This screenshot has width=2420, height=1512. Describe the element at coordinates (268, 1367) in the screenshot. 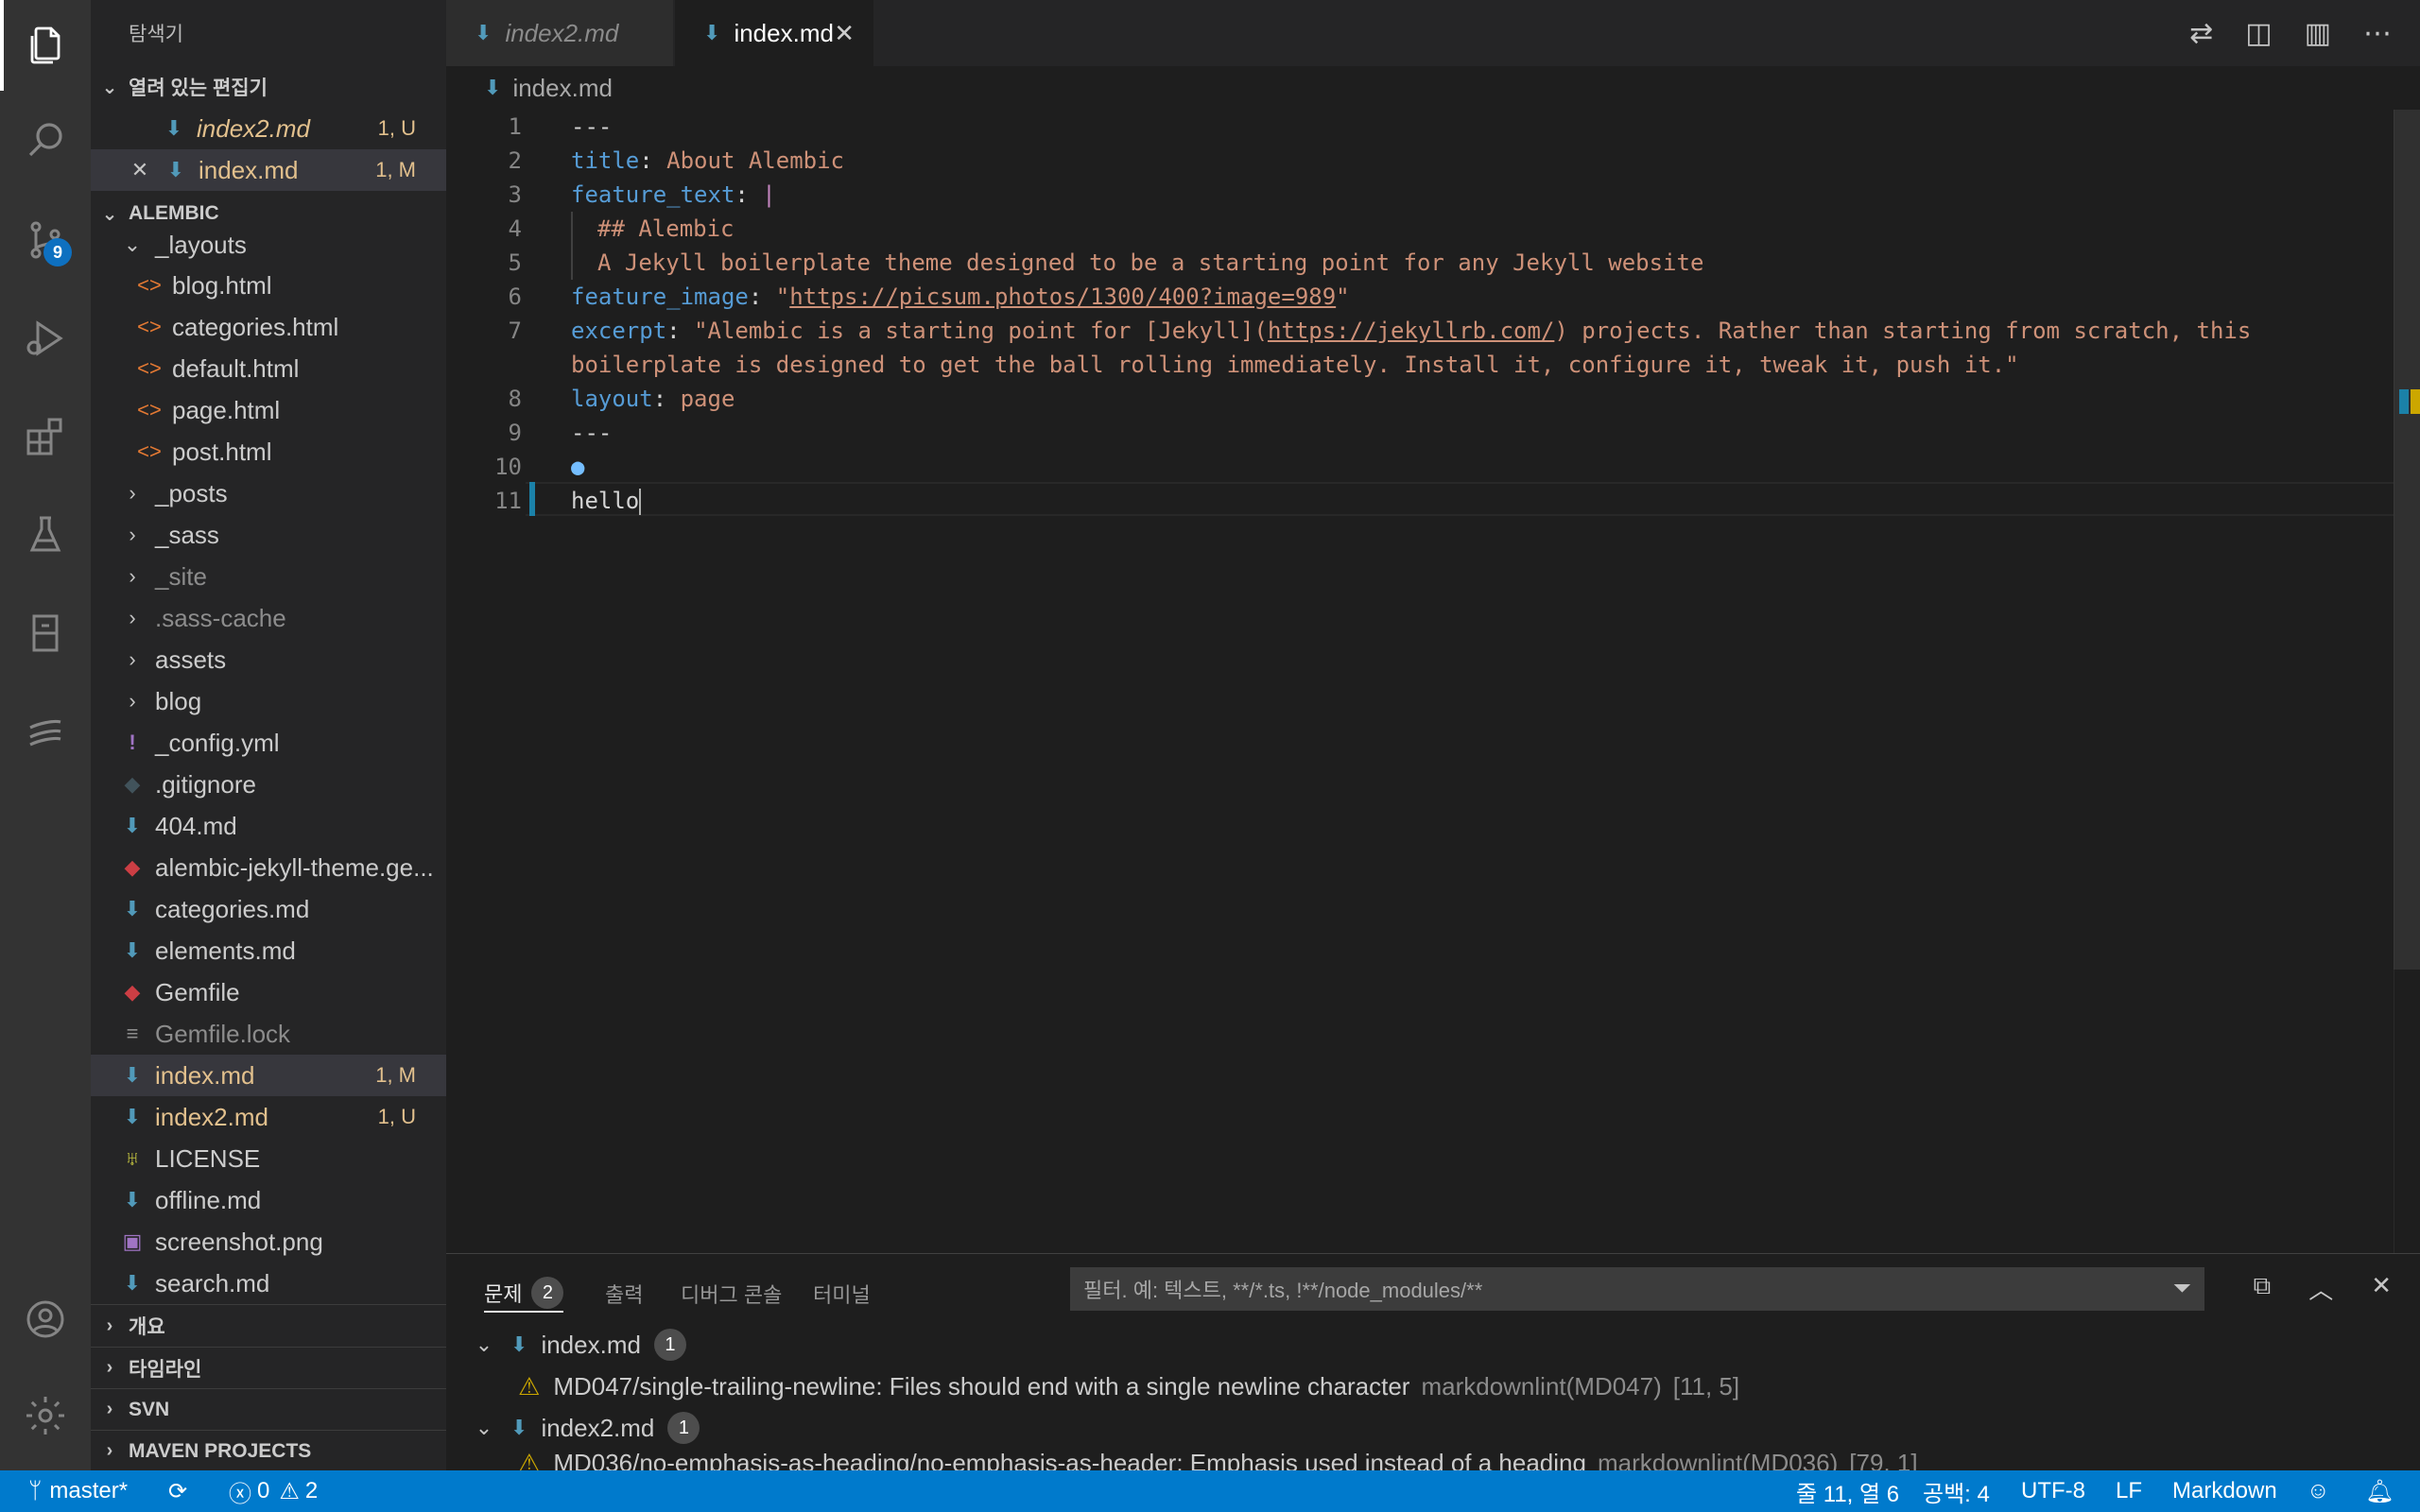

I see `timeline-header: › 타임라인` at that location.